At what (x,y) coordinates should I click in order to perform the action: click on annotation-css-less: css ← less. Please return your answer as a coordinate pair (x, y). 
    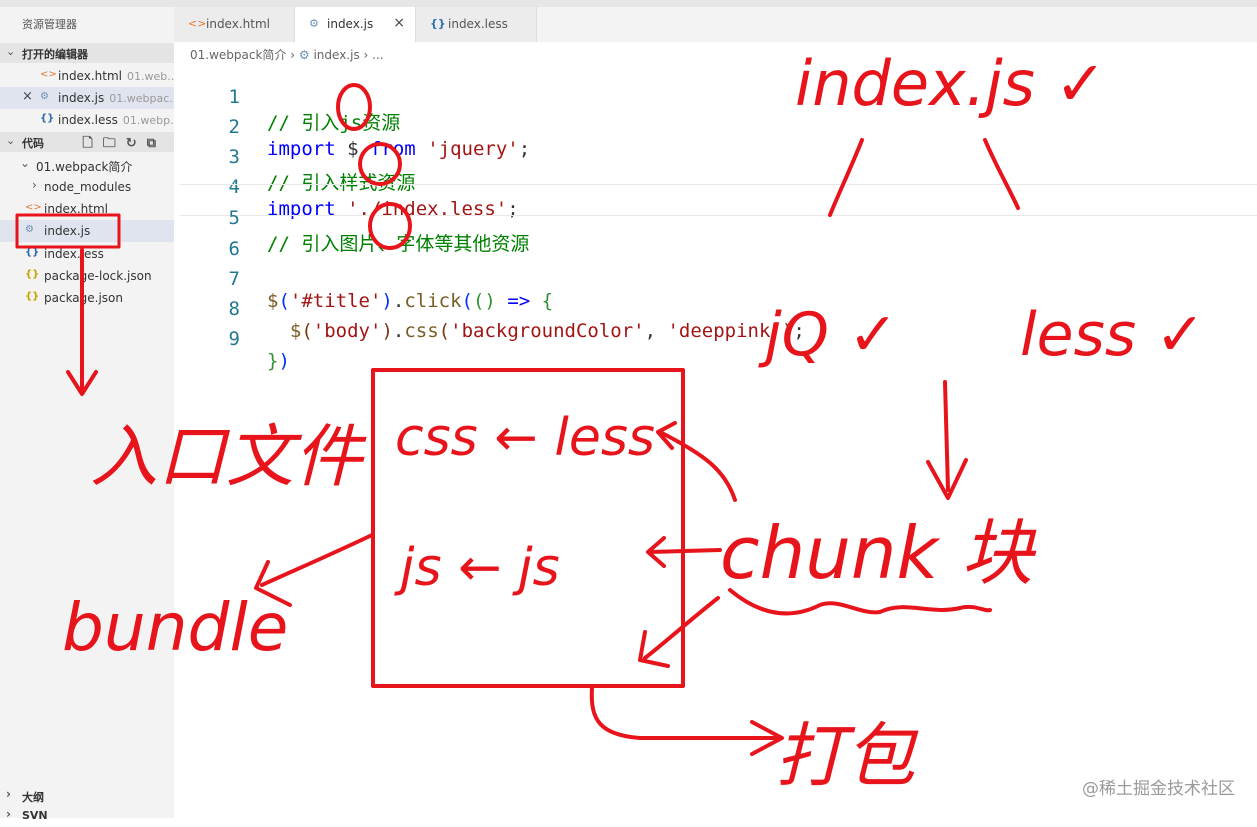
    Looking at the image, I should click on (525, 438).